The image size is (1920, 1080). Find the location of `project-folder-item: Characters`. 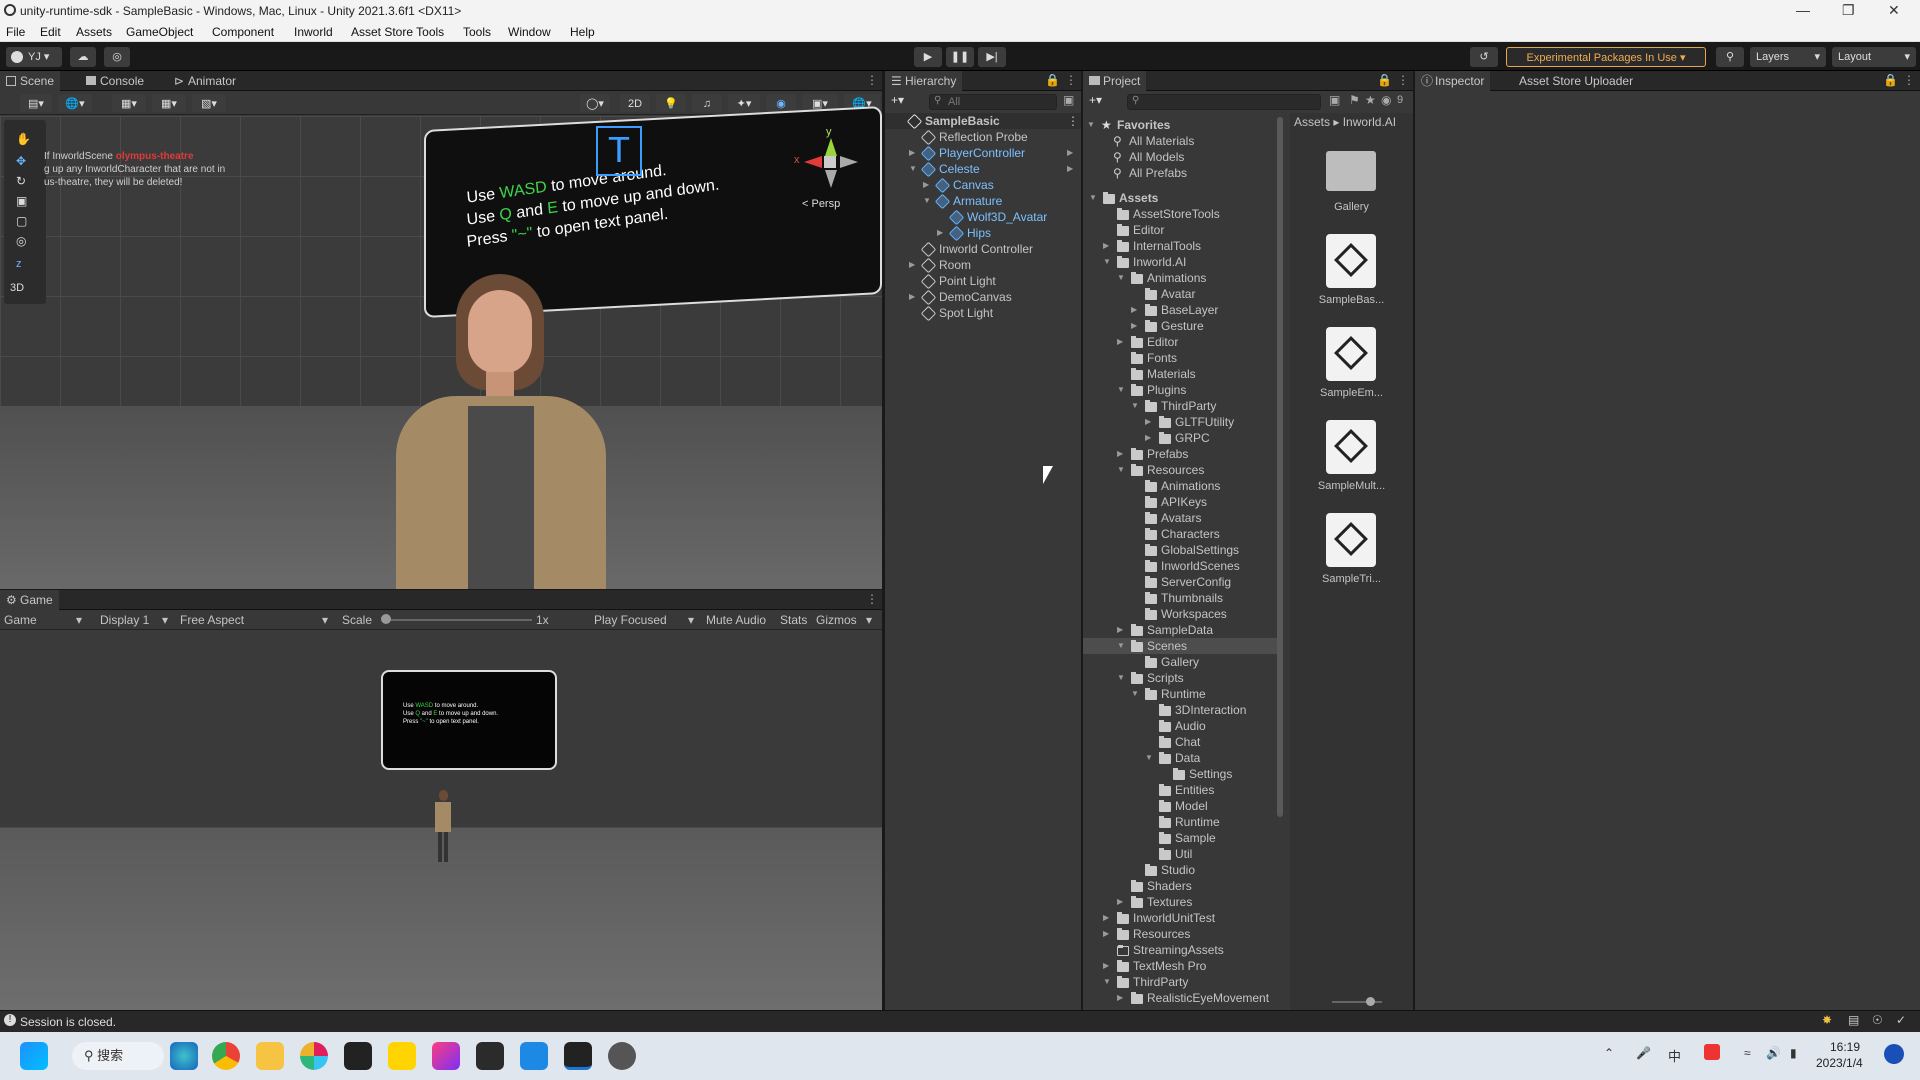

project-folder-item: Characters is located at coordinates (1181, 534).